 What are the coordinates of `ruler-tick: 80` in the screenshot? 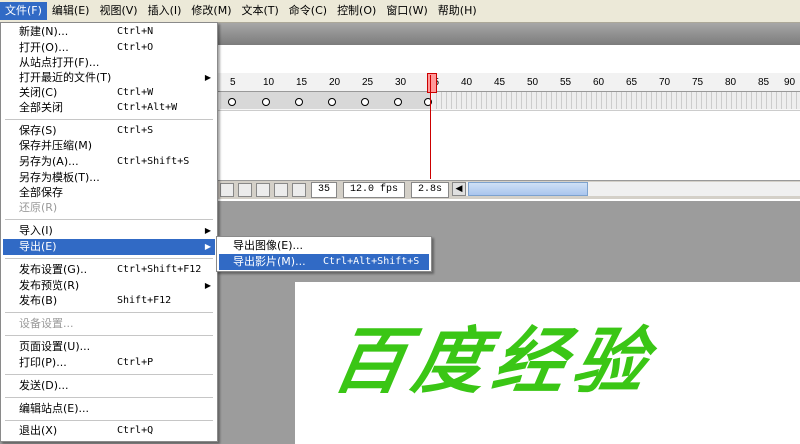 It's located at (731, 82).